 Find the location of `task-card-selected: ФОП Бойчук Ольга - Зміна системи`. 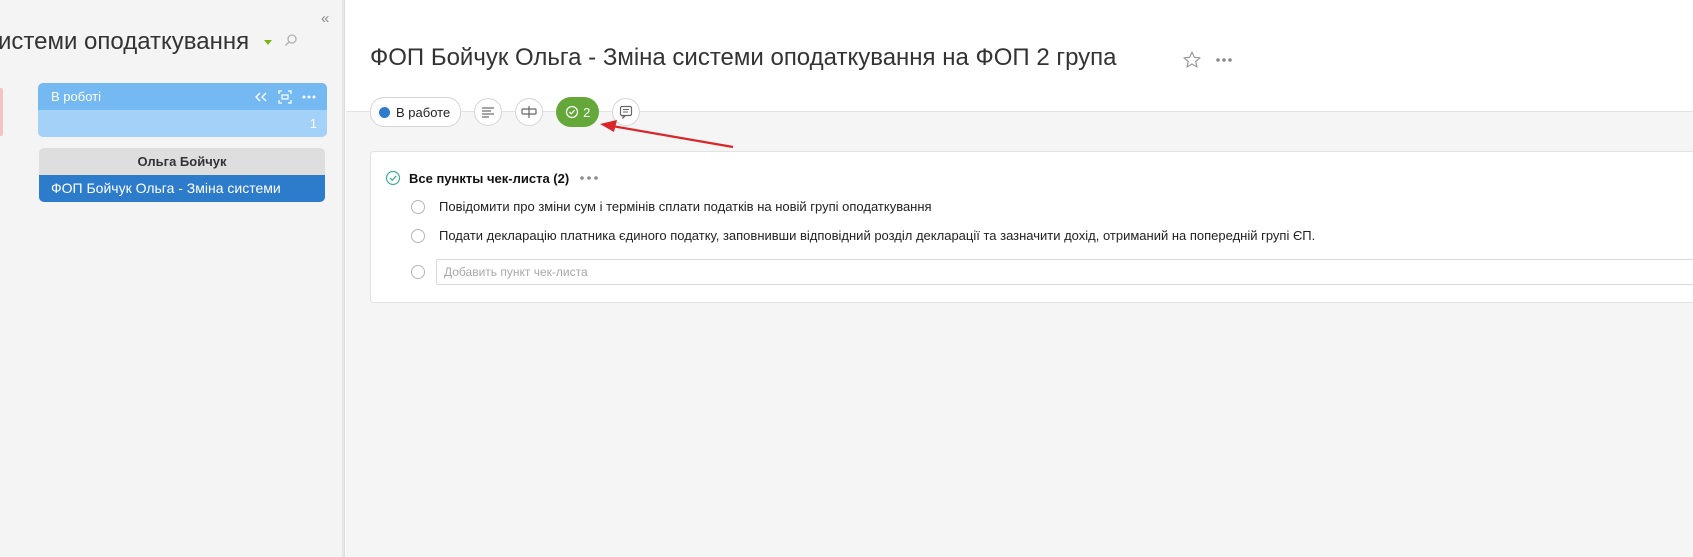

task-card-selected: ФОП Бойчук Ольга - Зміна системи is located at coordinates (182, 188).